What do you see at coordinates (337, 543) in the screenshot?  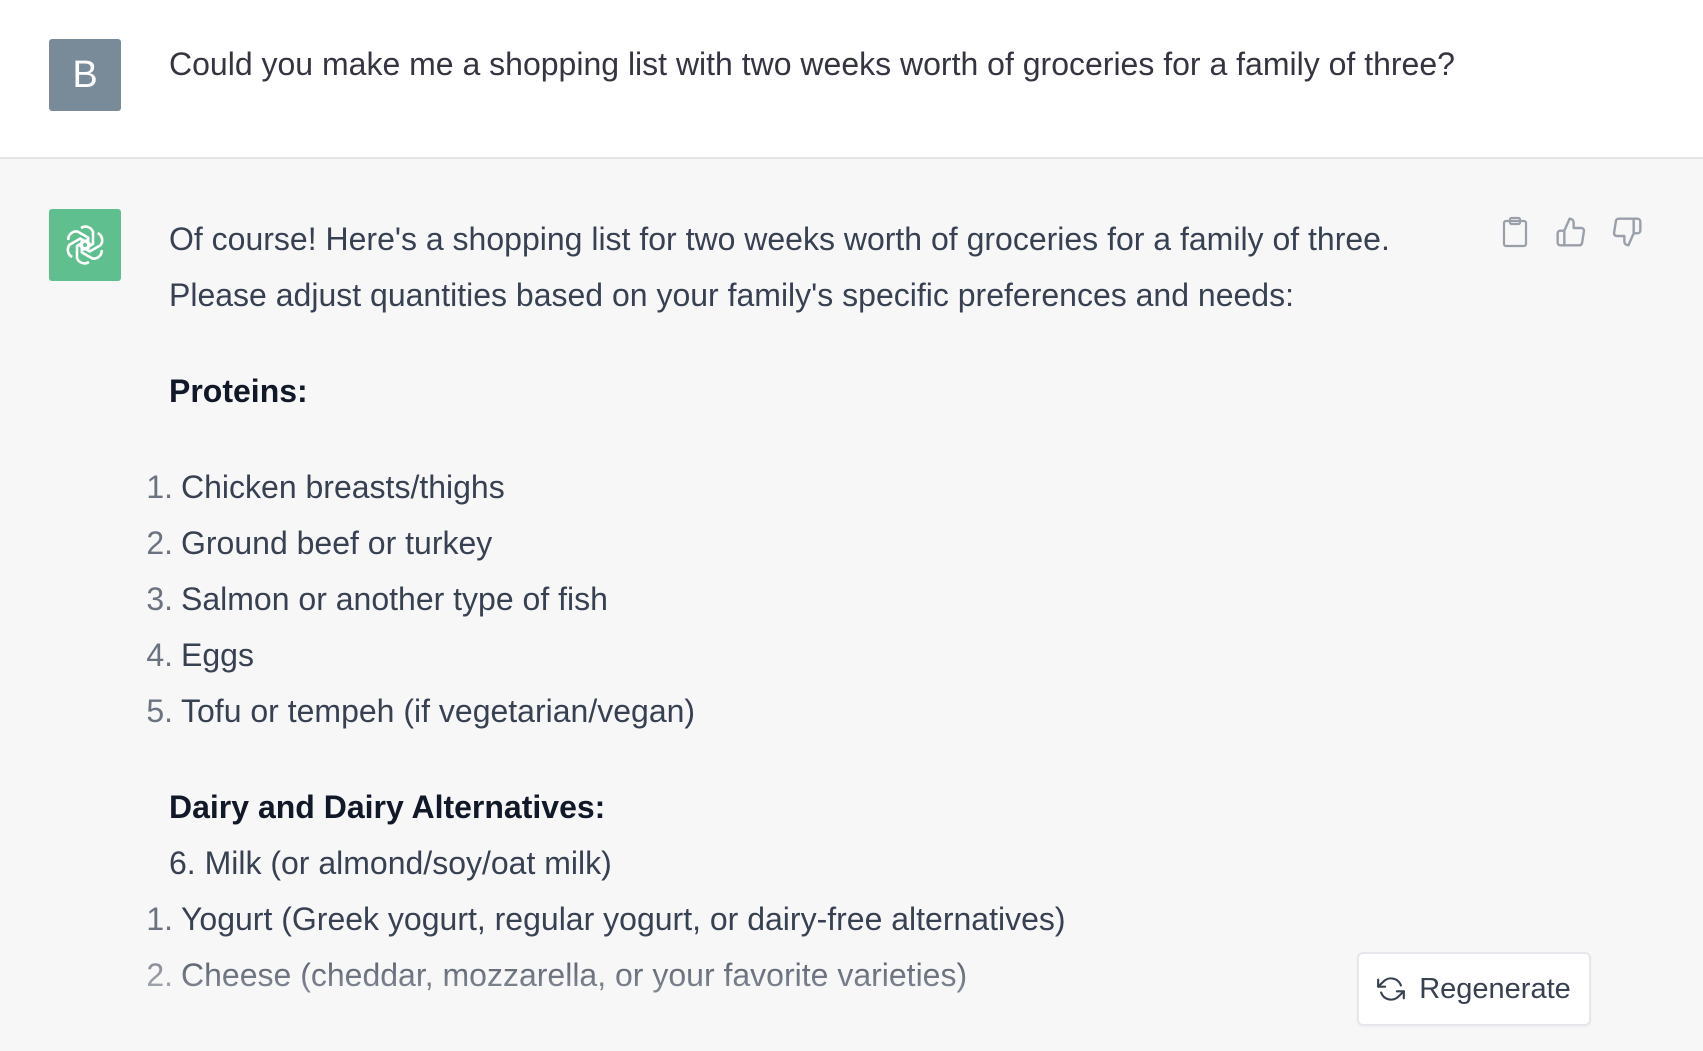 I see `list-item-text: Ground beef or turkey` at bounding box center [337, 543].